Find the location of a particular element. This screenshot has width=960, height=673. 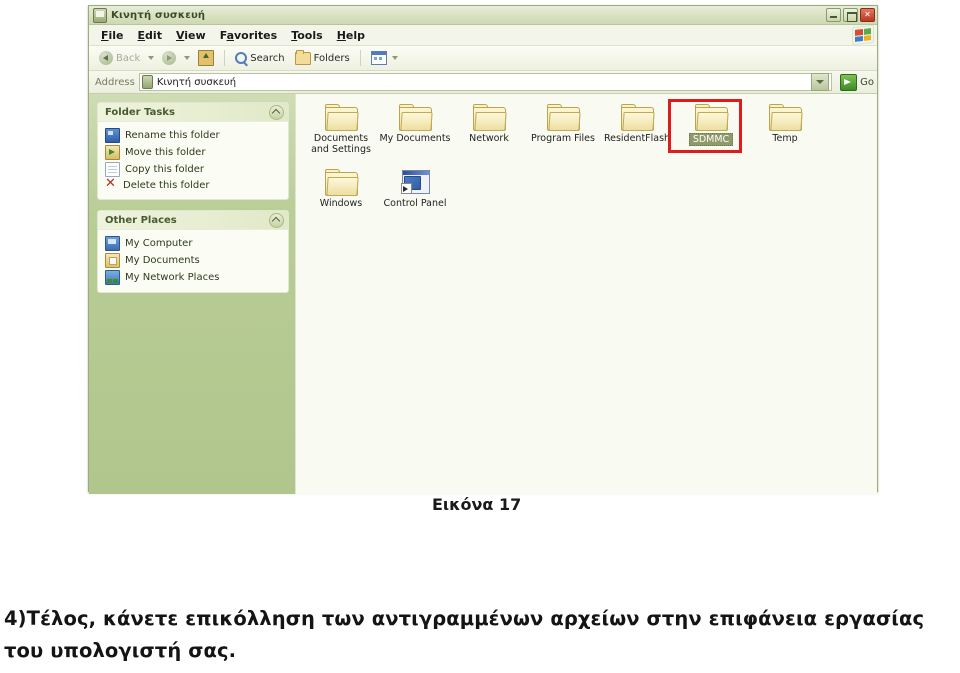

place-label: My Computer is located at coordinates (159, 243).